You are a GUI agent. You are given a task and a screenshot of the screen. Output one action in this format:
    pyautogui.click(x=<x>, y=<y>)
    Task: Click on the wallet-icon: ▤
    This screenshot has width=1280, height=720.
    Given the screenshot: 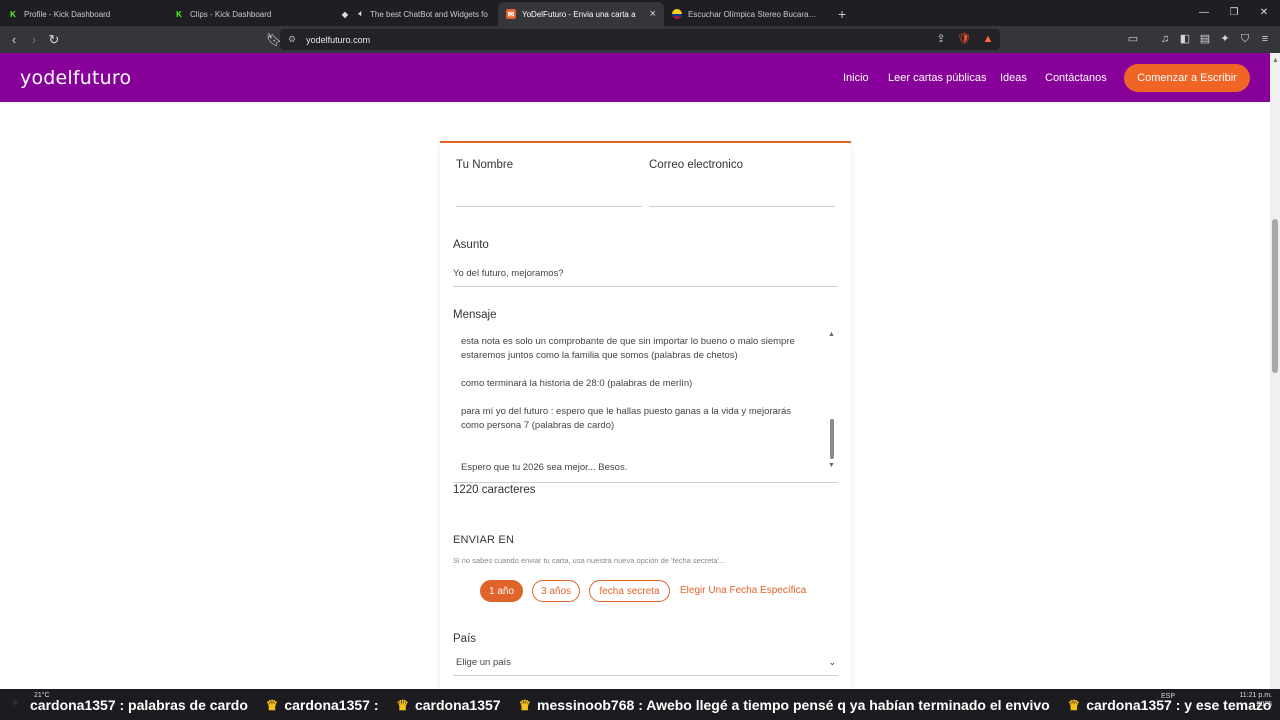 What is the action you would take?
    pyautogui.click(x=1205, y=39)
    